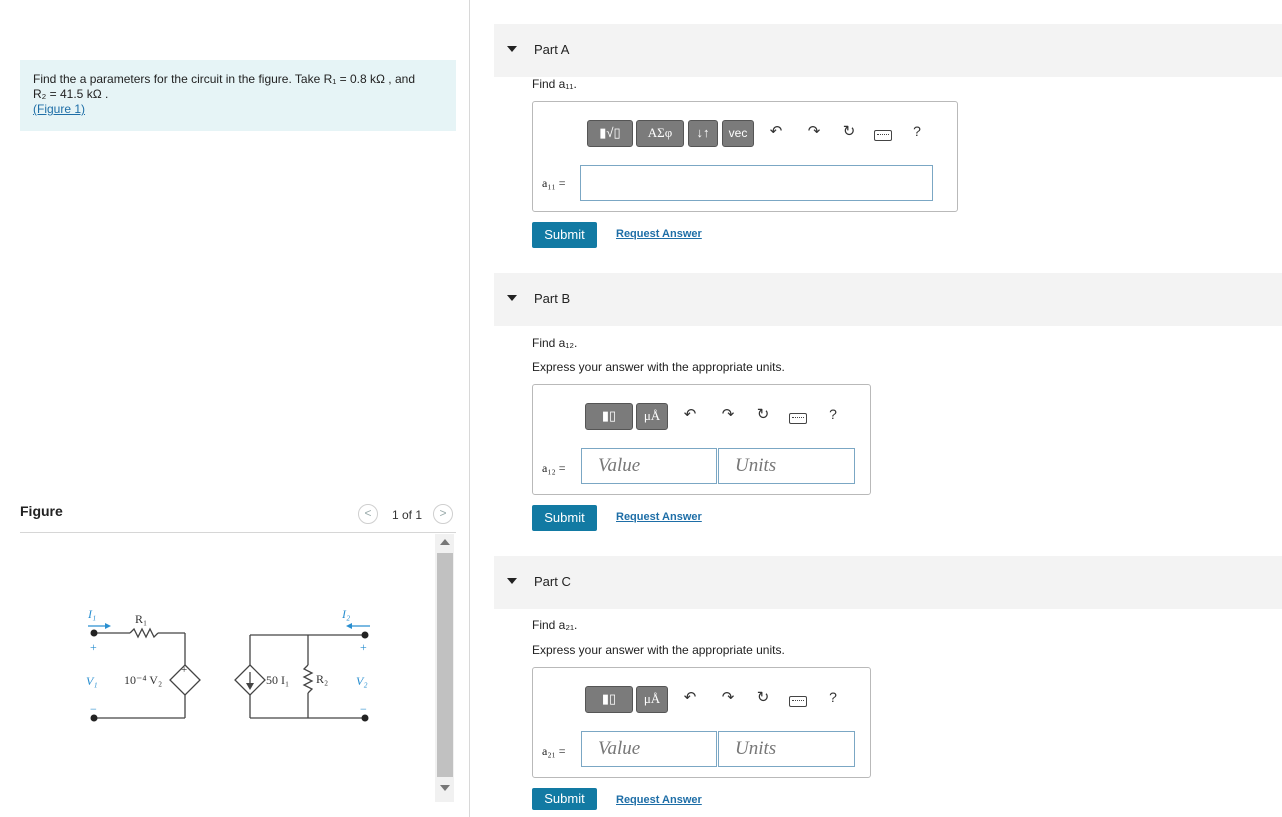  I want to click on figure-link: (Figure 1), so click(238, 109).